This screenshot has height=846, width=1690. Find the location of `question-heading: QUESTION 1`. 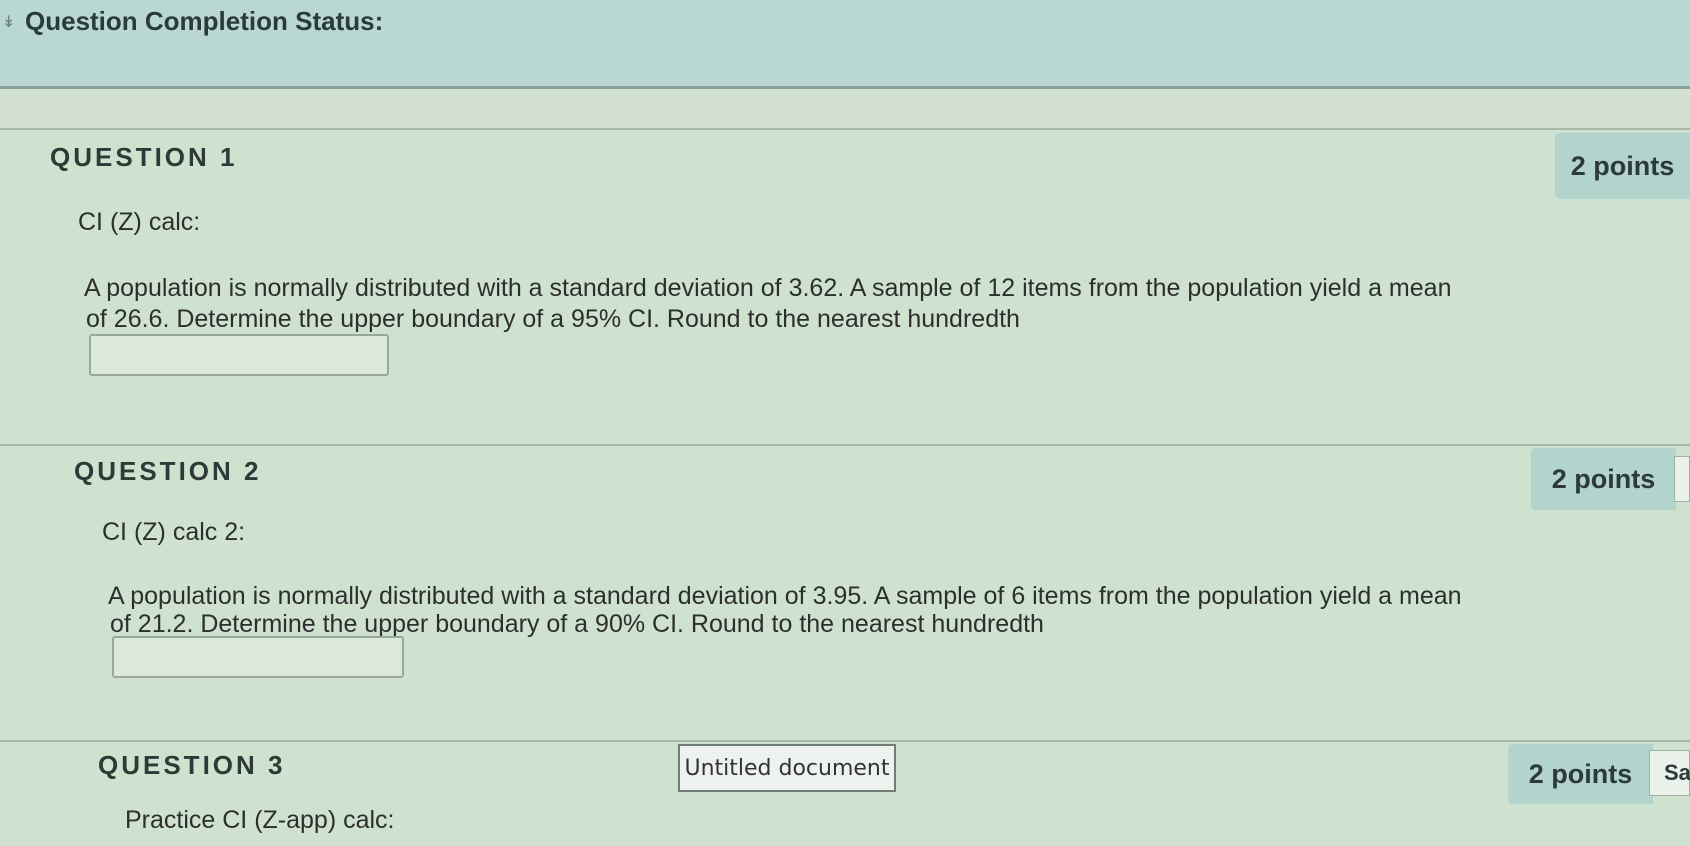

question-heading: QUESTION 1 is located at coordinates (144, 157).